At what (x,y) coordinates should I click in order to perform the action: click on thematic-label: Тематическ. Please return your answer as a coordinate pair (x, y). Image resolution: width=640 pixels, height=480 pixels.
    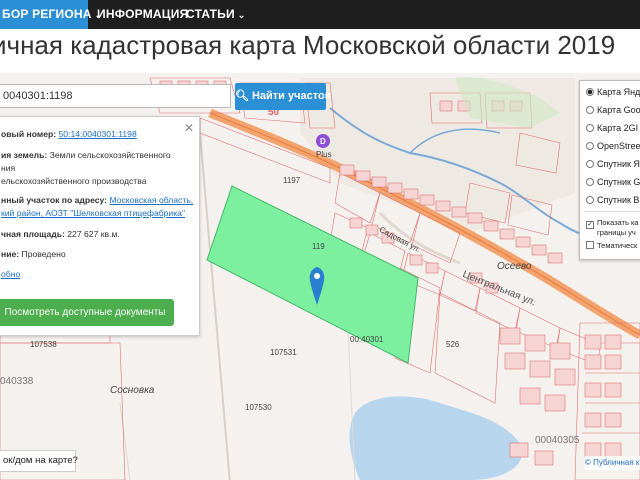
    Looking at the image, I should click on (617, 245).